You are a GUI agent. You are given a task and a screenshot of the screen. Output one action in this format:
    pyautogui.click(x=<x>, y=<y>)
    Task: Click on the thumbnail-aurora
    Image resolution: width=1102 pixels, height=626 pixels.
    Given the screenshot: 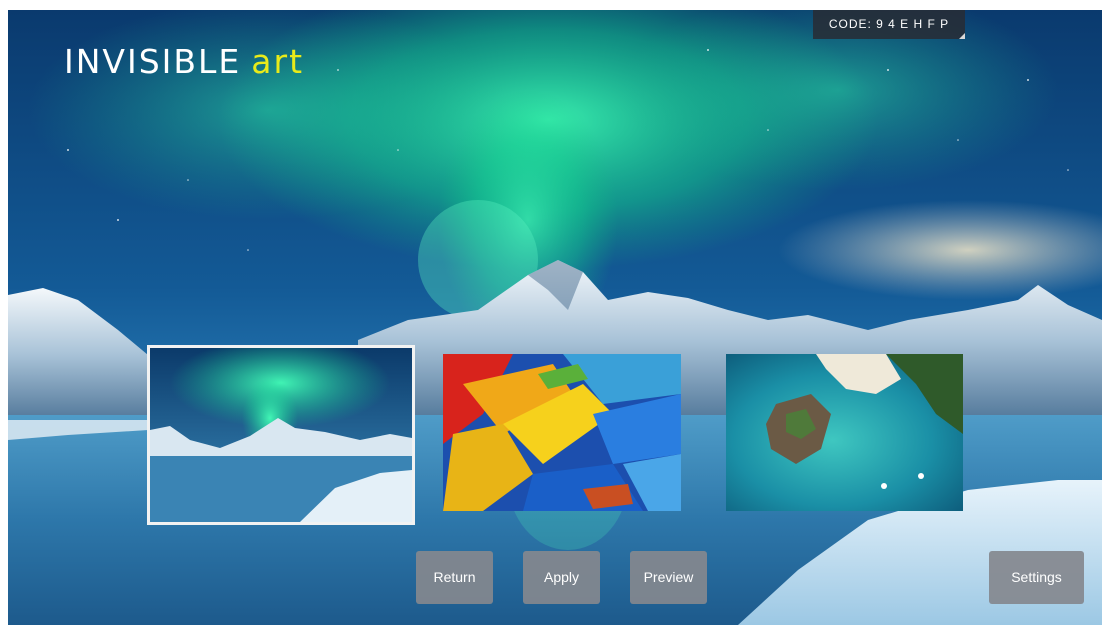 What is the action you would take?
    pyautogui.click(x=281, y=435)
    